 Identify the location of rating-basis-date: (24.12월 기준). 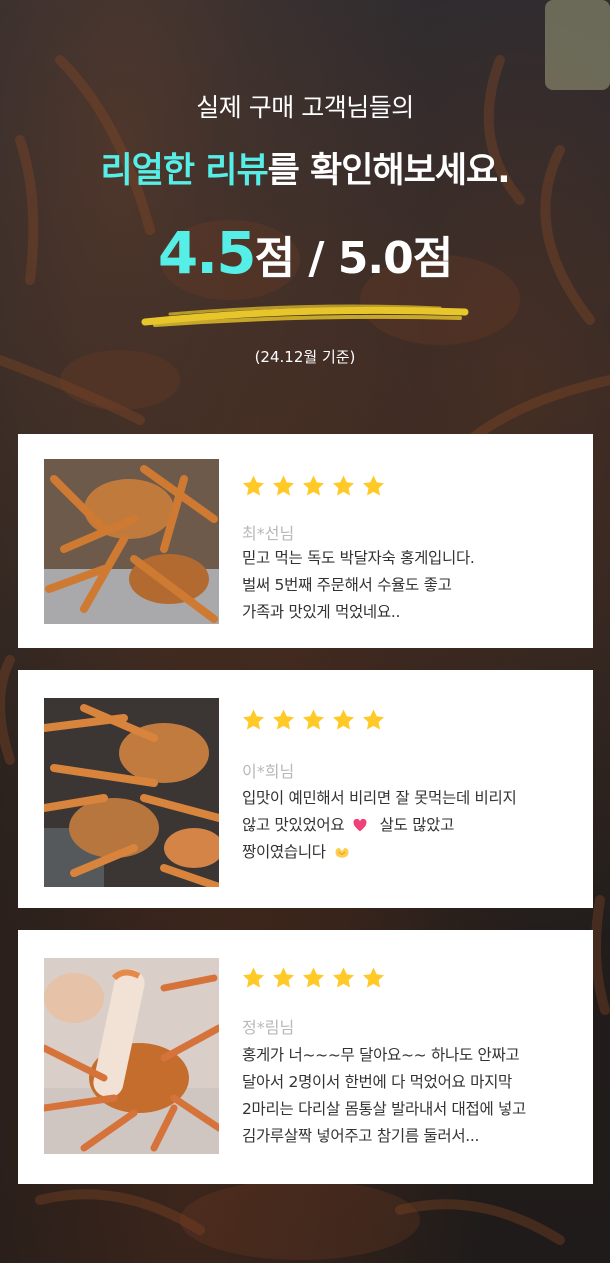
(305, 357).